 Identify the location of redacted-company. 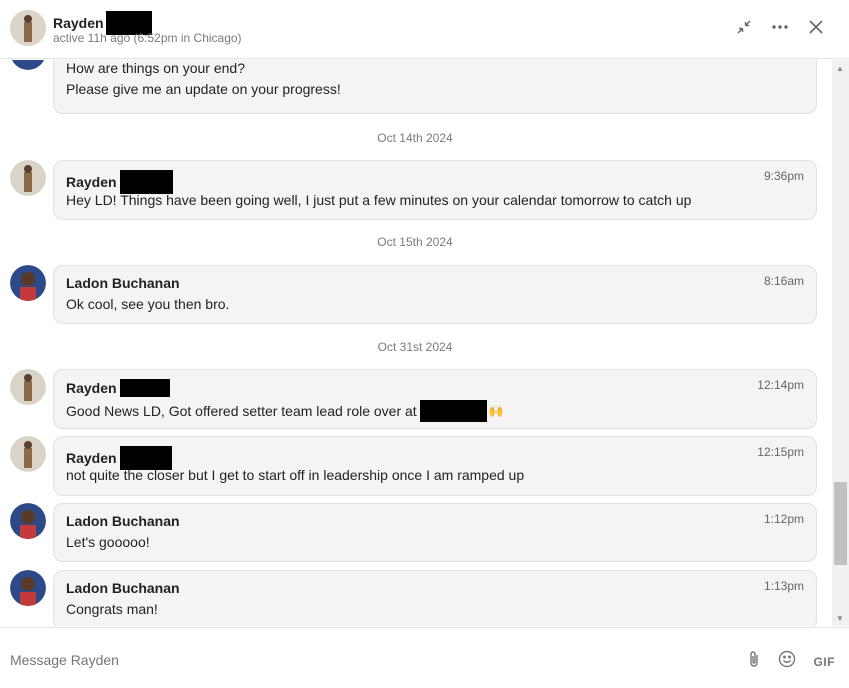
(453, 411).